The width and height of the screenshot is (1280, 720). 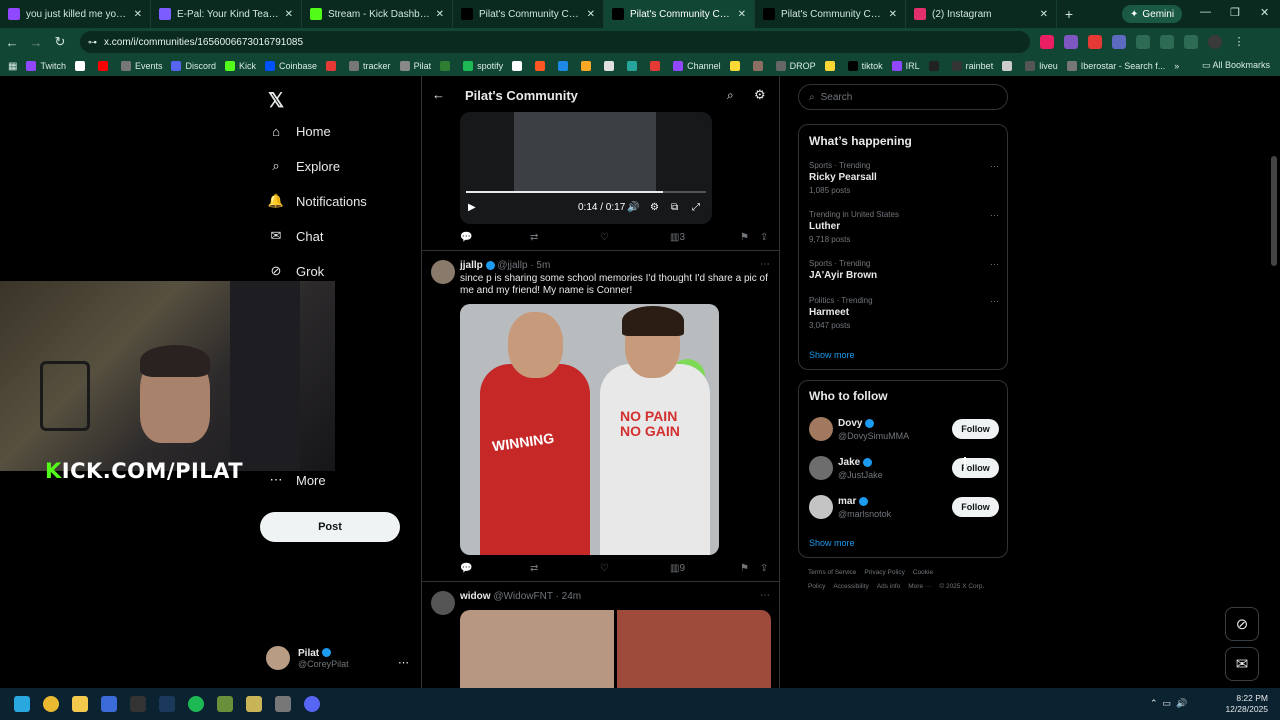 What do you see at coordinates (472, 207) in the screenshot?
I see `play-icon: ▶` at bounding box center [472, 207].